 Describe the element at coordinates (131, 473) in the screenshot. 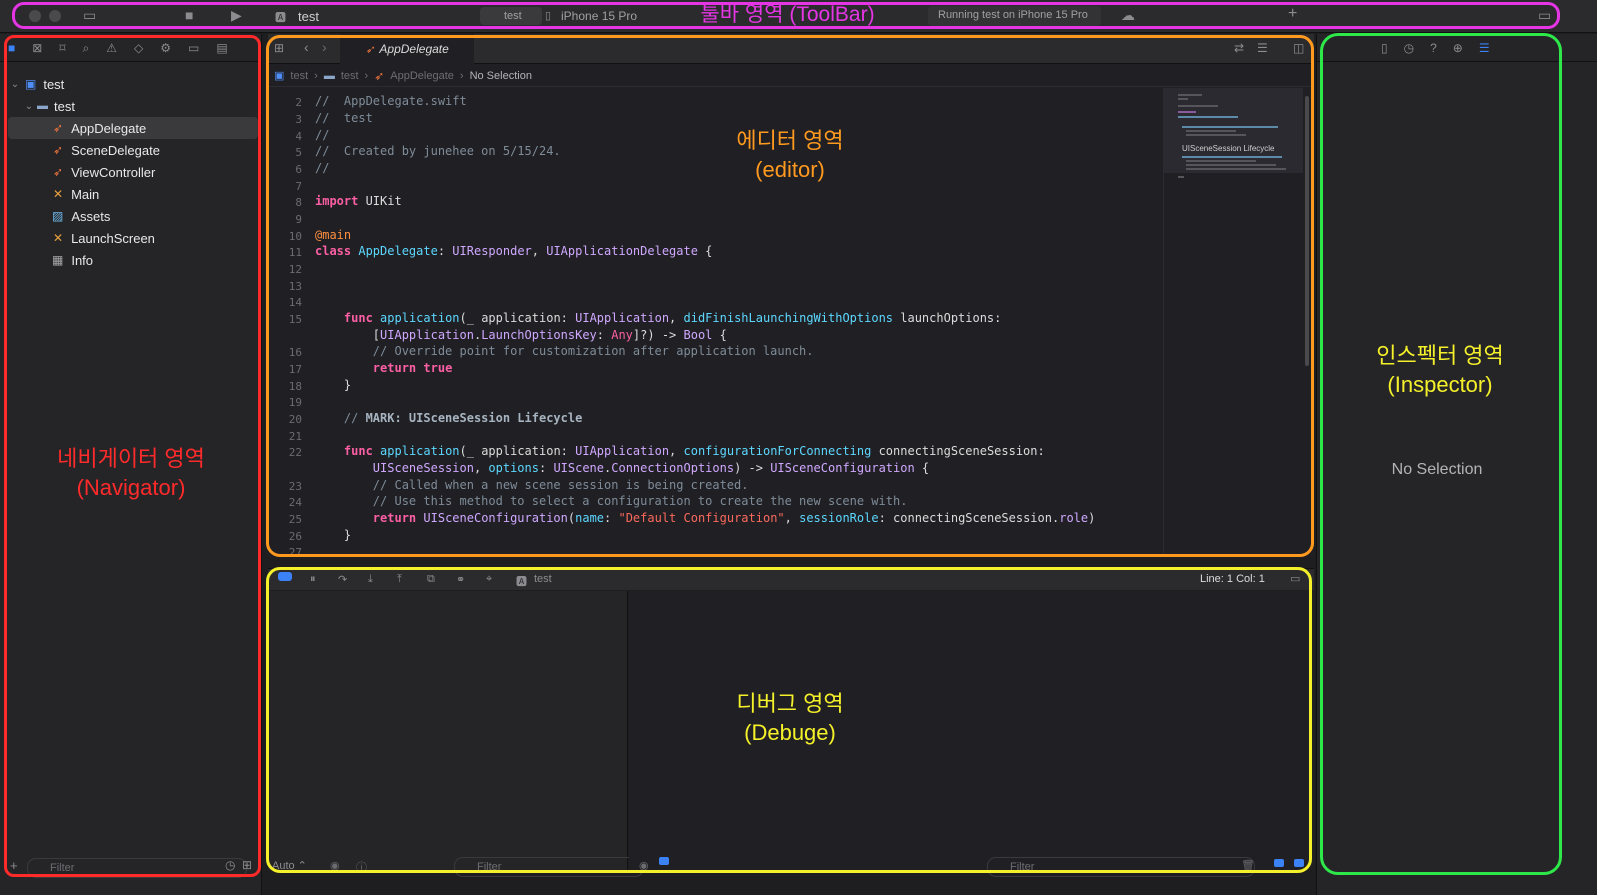

I see `navigator-annotation: 네비게이터 영역 (Navigator)` at that location.